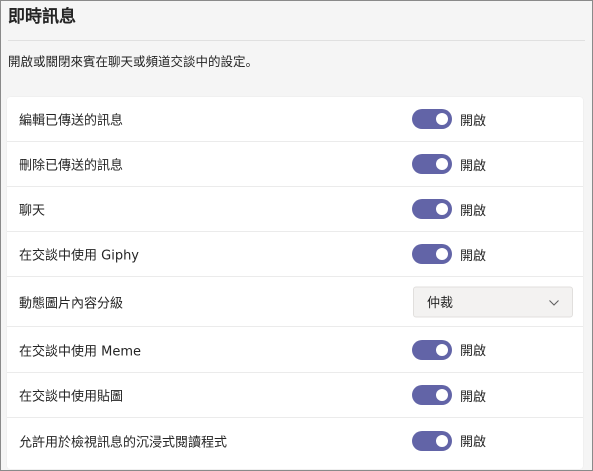 This screenshot has height=471, width=593. What do you see at coordinates (296, 40) in the screenshot?
I see `title-divider` at bounding box center [296, 40].